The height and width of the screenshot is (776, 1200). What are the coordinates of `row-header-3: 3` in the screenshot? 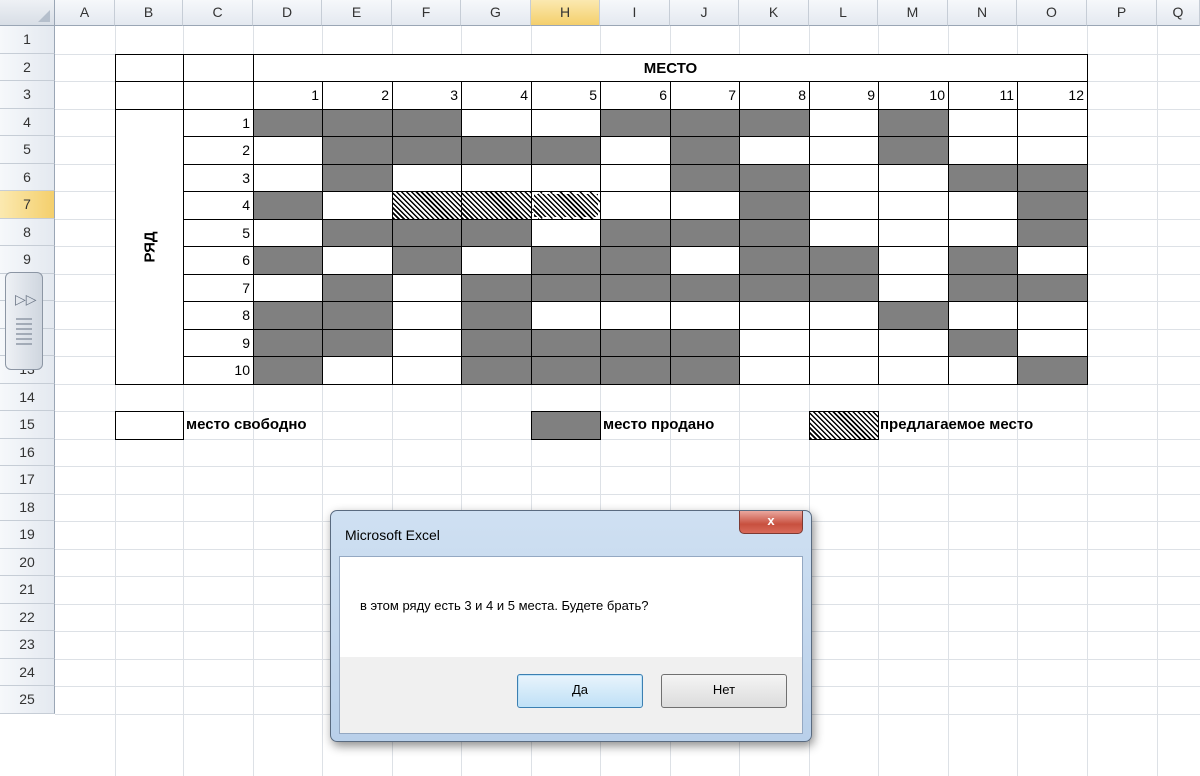 It's located at (27, 95).